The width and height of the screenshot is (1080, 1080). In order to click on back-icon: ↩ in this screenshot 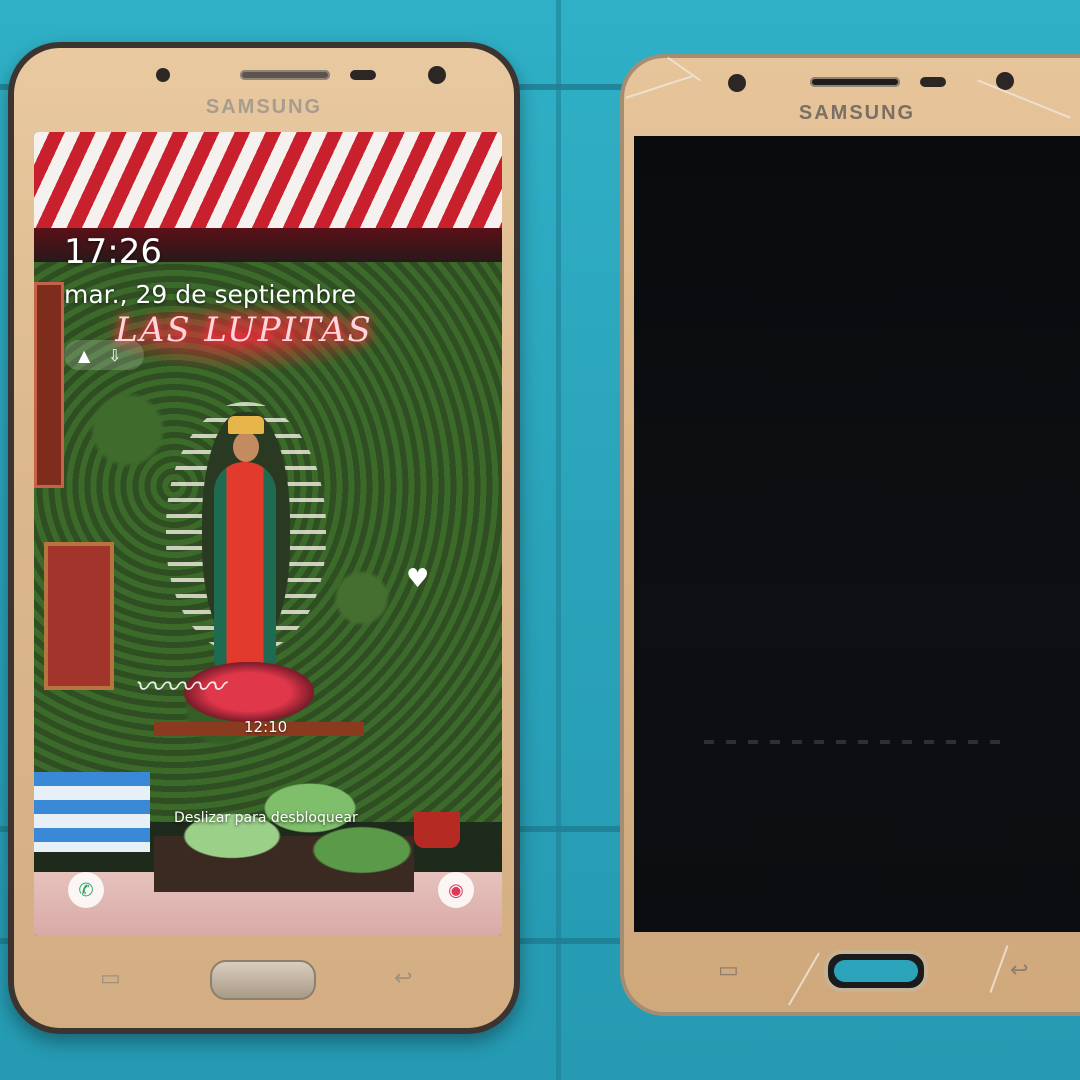, I will do `click(403, 978)`.